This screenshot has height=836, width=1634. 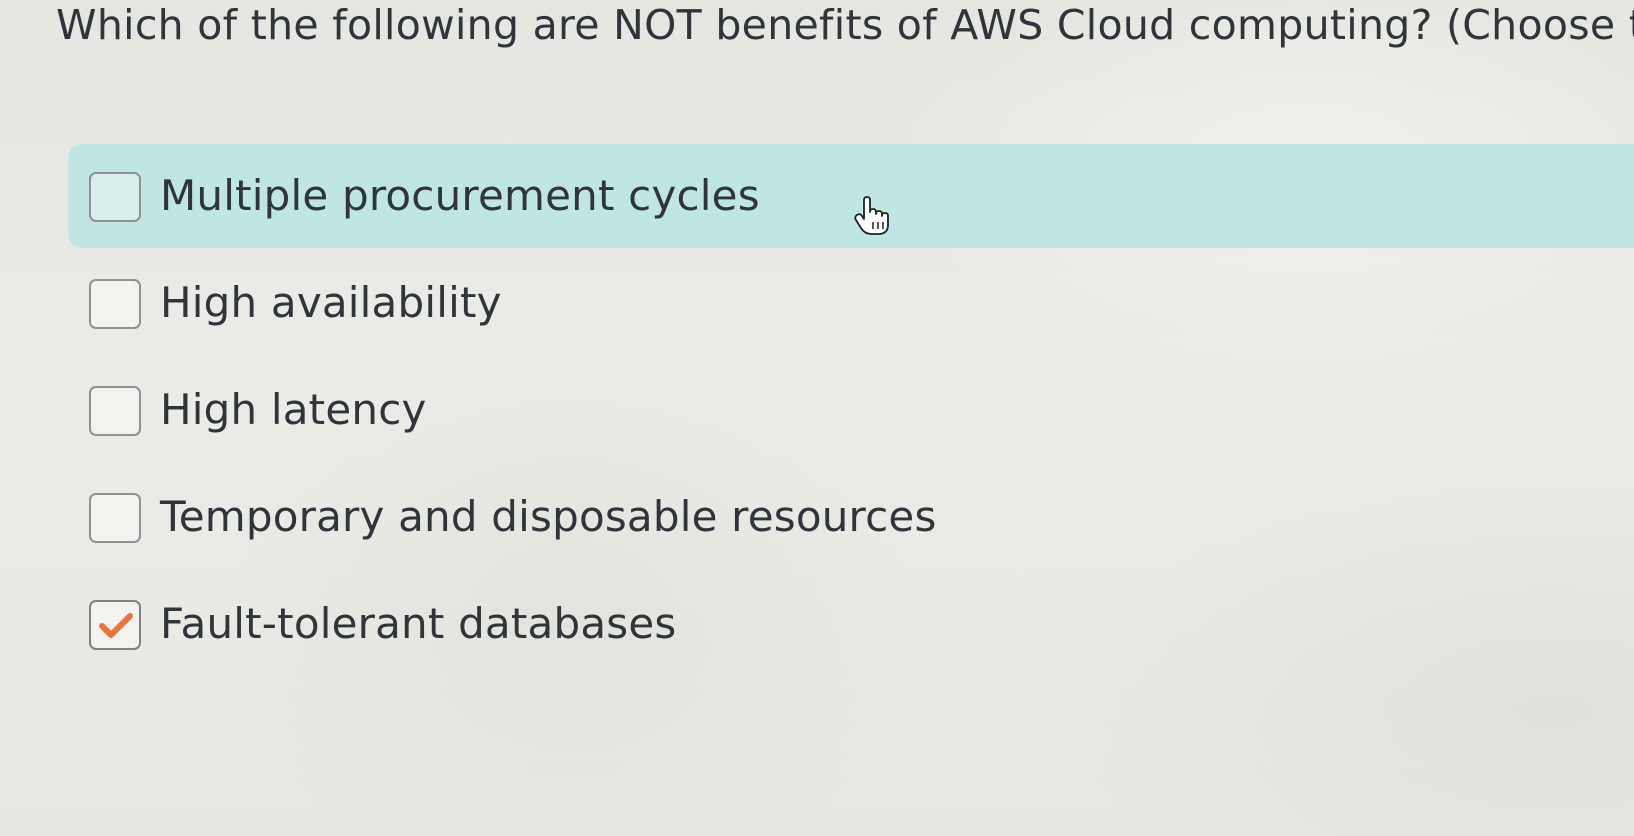 What do you see at coordinates (871, 215) in the screenshot?
I see `hand-pointer-cursor-icon` at bounding box center [871, 215].